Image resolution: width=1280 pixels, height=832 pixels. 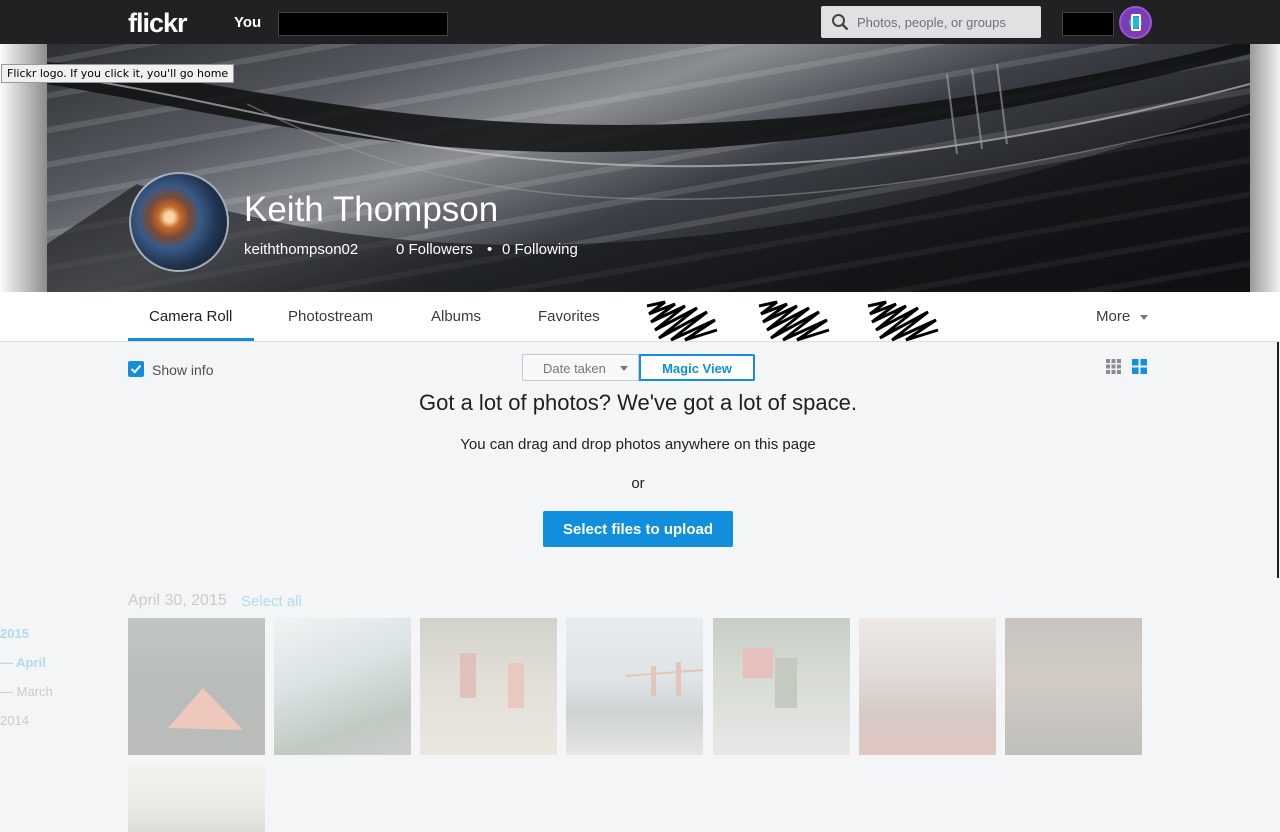 I want to click on magic-view-label: Magic View, so click(x=697, y=368).